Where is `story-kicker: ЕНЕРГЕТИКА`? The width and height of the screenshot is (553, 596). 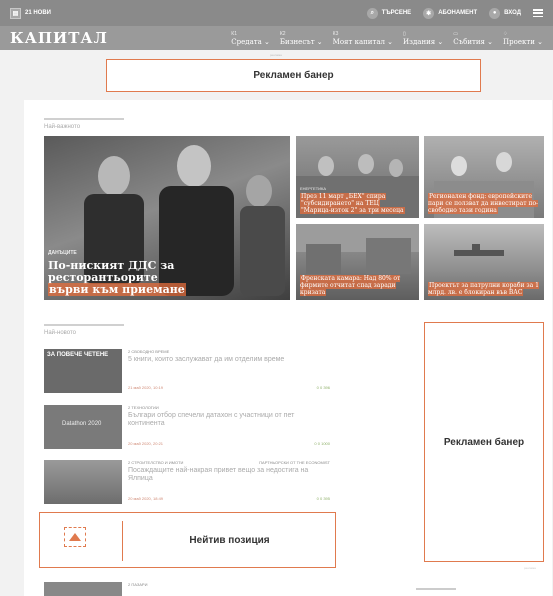
story-kicker: ЕНЕРГЕТИКА is located at coordinates (313, 188).